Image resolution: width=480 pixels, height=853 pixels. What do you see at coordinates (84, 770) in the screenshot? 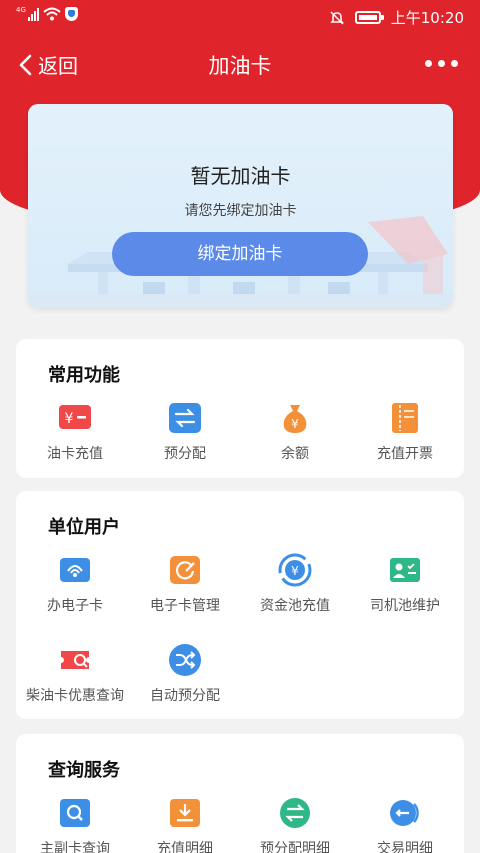
I see `section-title: 查询服务` at bounding box center [84, 770].